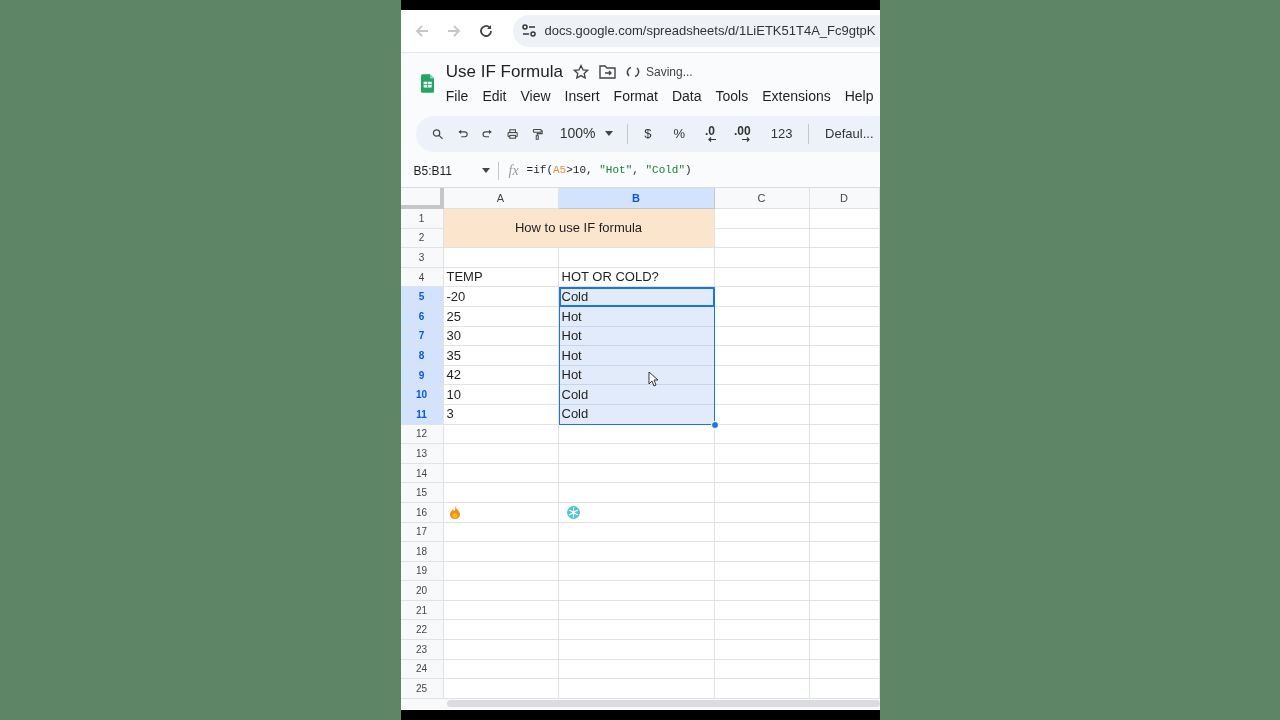 The image size is (1280, 720). What do you see at coordinates (742, 133) in the screenshot?
I see `increase-decimal-button: .00` at bounding box center [742, 133].